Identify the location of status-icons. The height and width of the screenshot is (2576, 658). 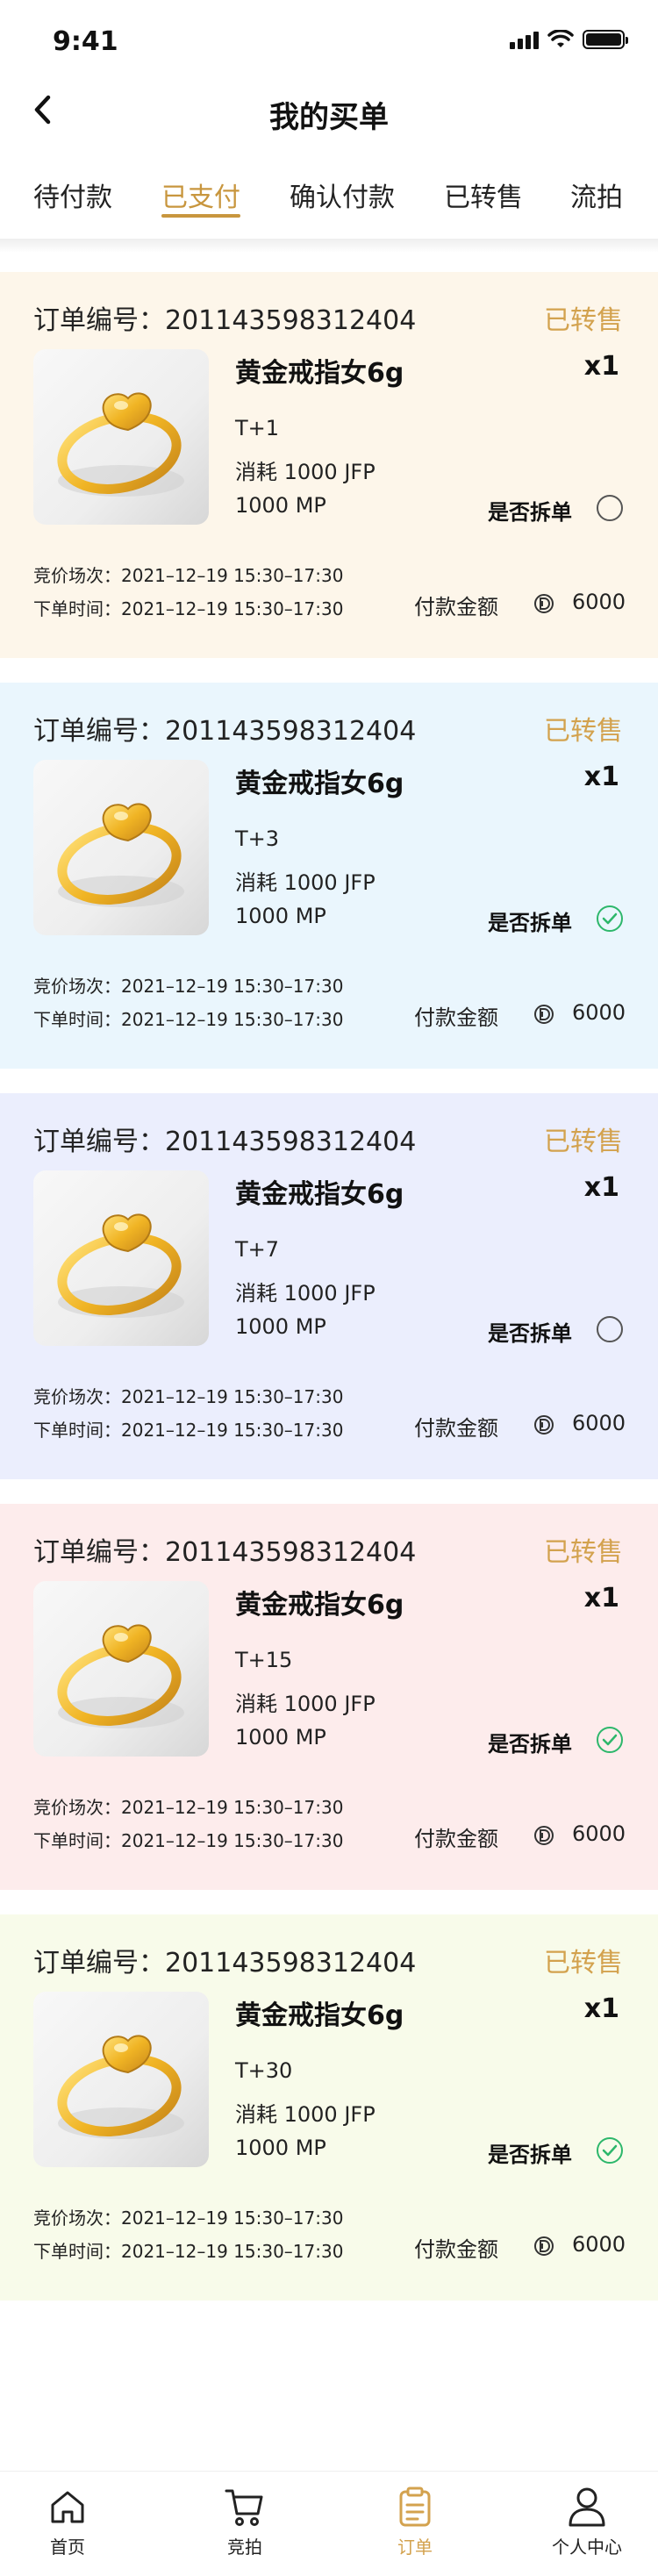
(569, 39).